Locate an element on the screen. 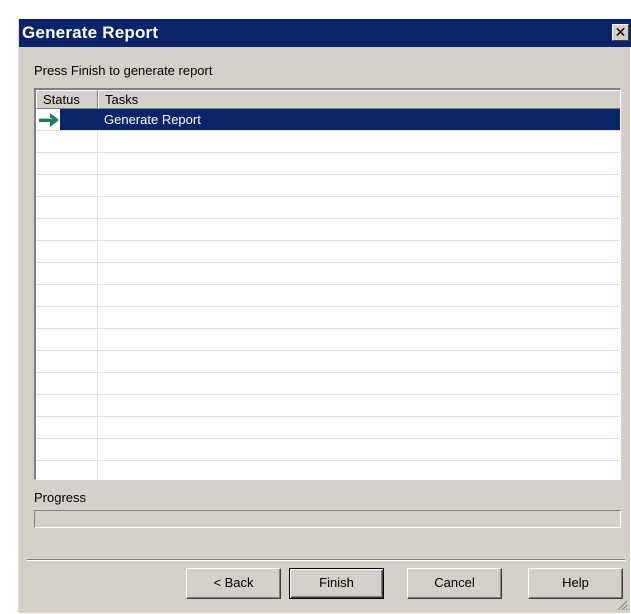 Image resolution: width=631 pixels, height=614 pixels. title-bar: Generate Report ✕ is located at coordinates (325, 33).